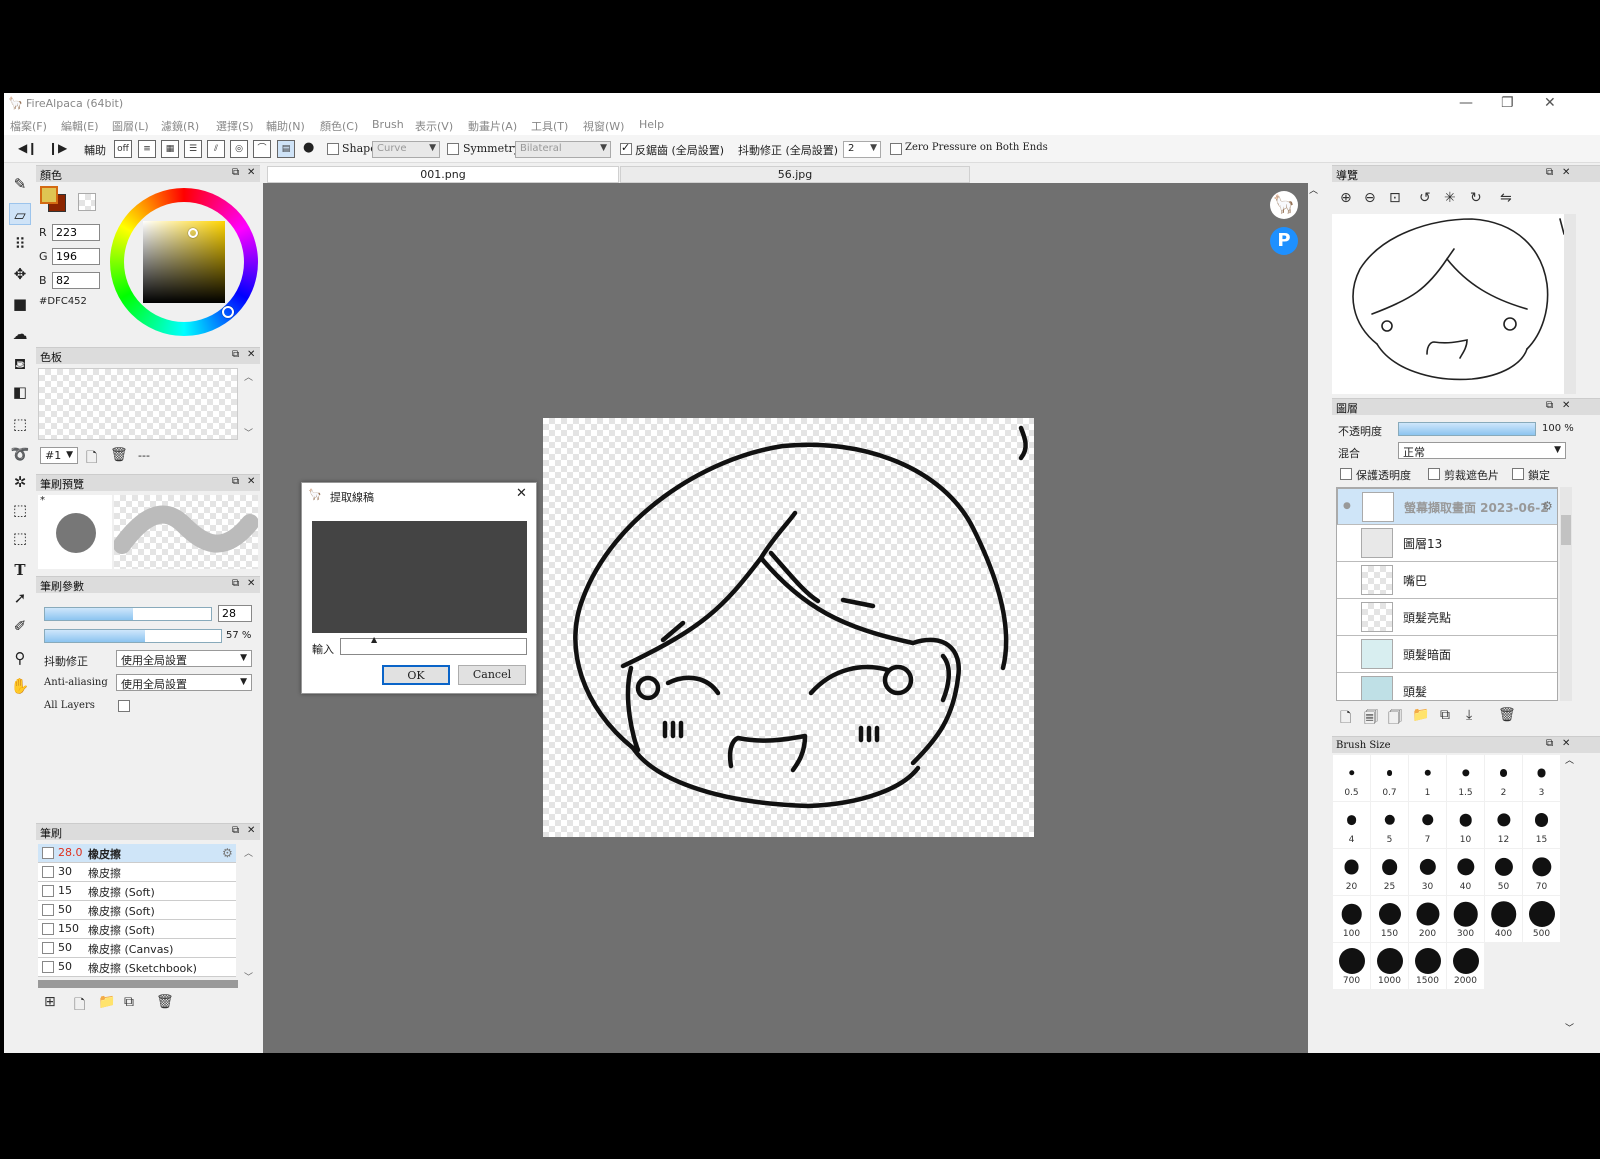 The height and width of the screenshot is (1159, 1600). What do you see at coordinates (1503, 872) in the screenshot?
I see `brush-size-option: 50` at bounding box center [1503, 872].